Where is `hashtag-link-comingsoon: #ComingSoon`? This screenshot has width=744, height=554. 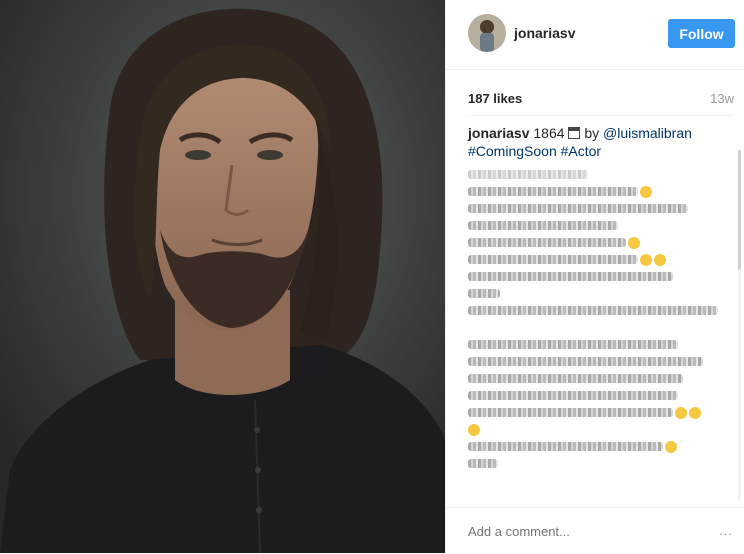
hashtag-link-comingsoon: #ComingSoon is located at coordinates (512, 151).